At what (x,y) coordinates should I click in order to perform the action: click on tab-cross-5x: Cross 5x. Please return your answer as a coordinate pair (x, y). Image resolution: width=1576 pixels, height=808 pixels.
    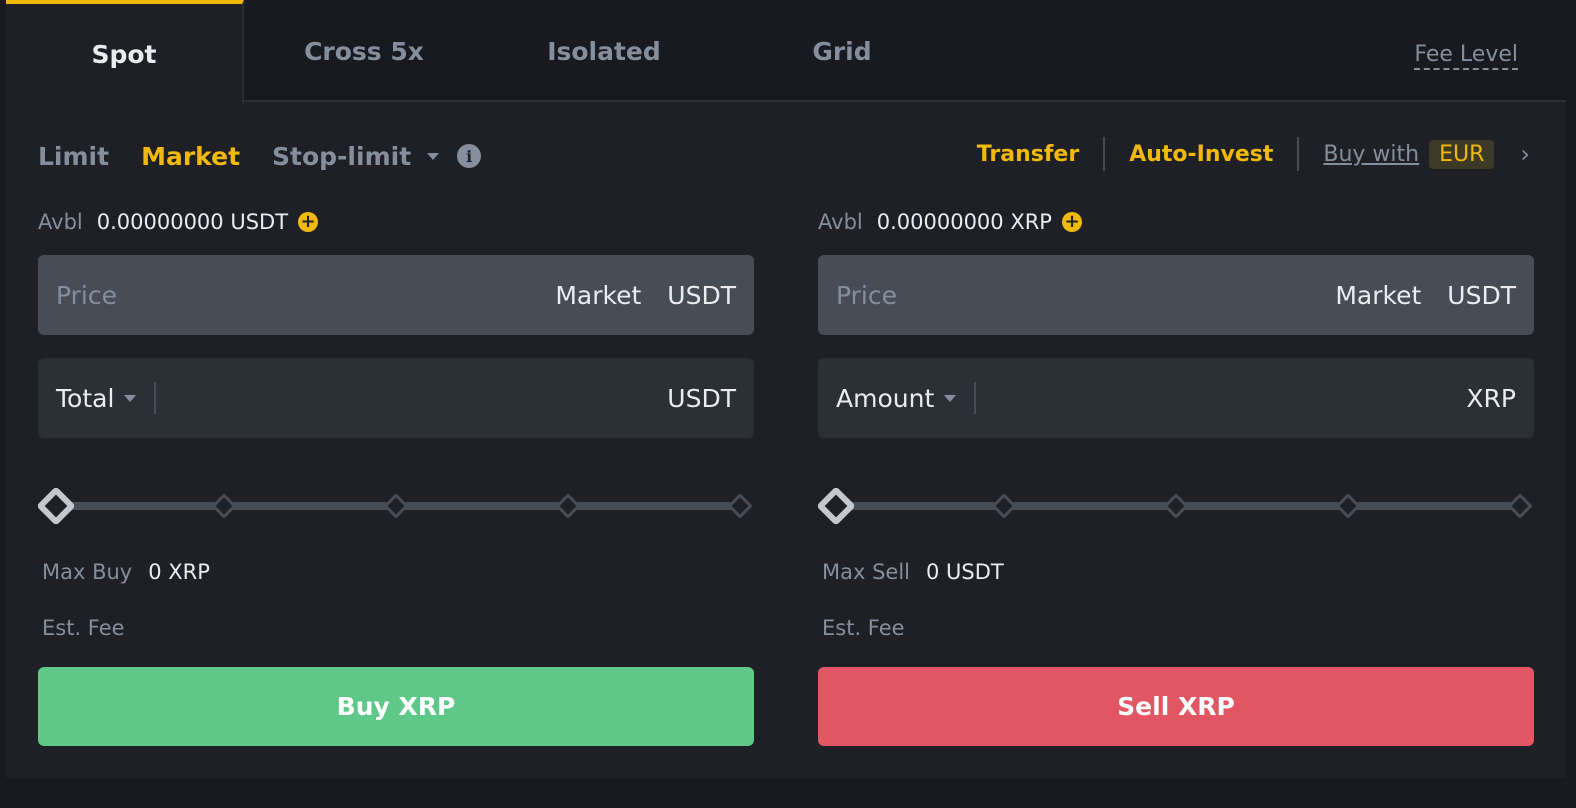
    Looking at the image, I should click on (364, 51).